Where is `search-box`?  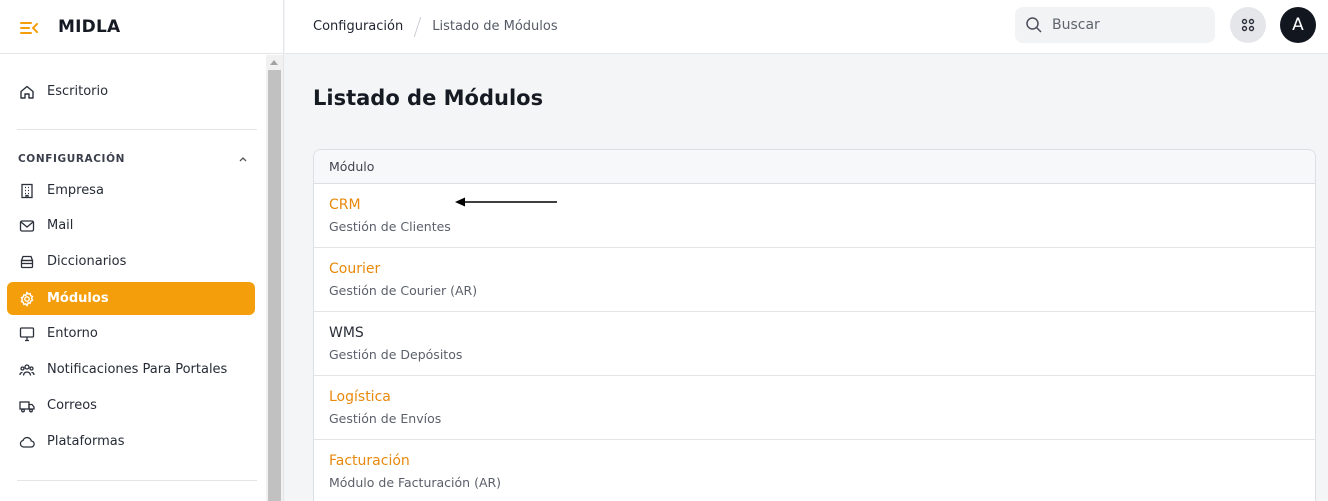 search-box is located at coordinates (1115, 25).